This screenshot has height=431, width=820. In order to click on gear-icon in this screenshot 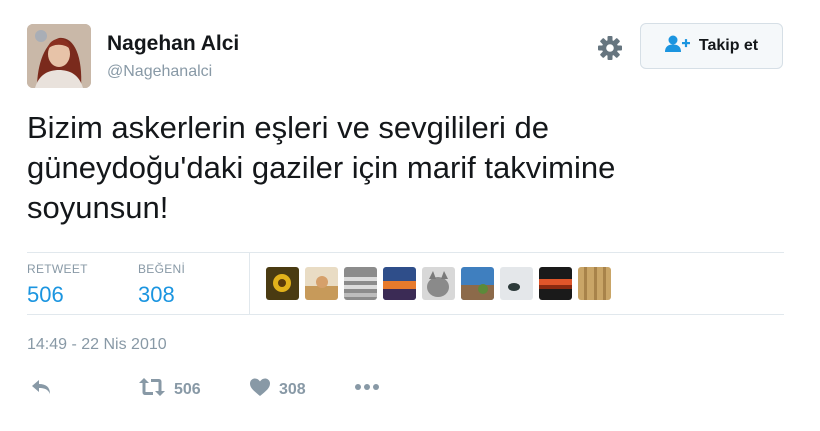, I will do `click(610, 48)`.